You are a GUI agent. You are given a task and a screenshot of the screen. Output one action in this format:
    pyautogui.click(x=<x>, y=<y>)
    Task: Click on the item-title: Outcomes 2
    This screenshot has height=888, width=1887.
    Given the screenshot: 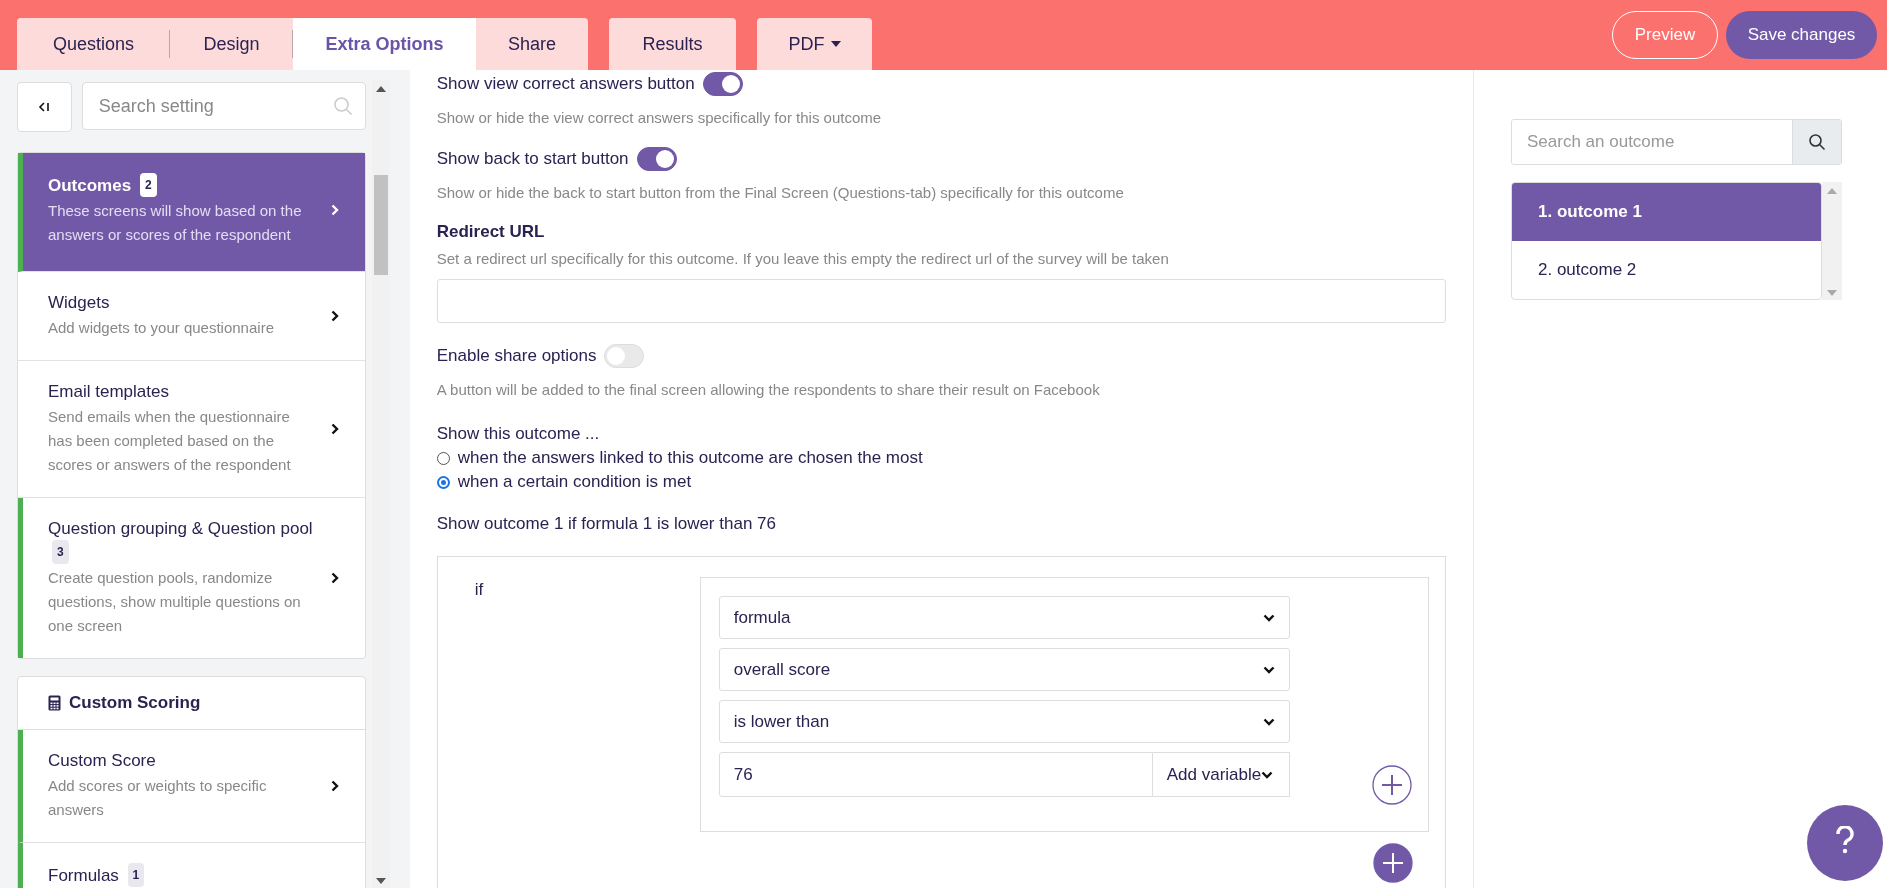 What is the action you would take?
    pyautogui.click(x=182, y=185)
    